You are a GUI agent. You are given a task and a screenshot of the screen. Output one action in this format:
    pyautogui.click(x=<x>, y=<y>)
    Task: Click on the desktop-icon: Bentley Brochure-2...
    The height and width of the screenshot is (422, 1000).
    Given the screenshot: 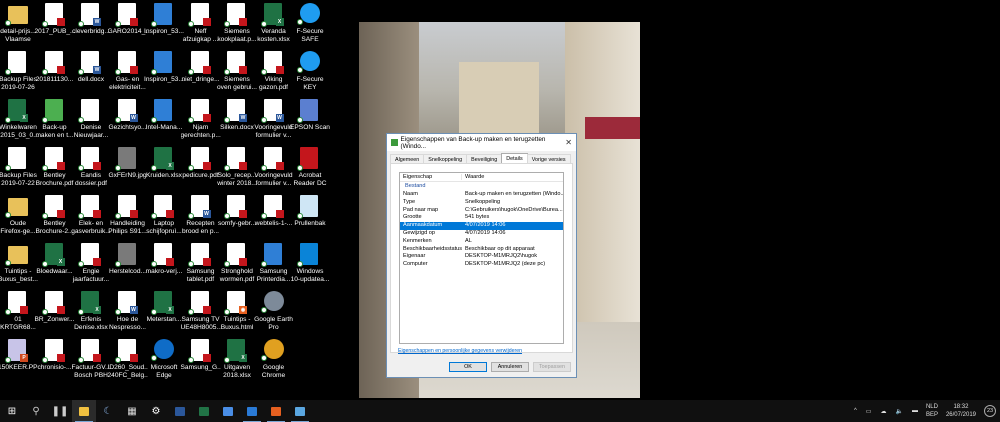 What is the action you would take?
    pyautogui.click(x=54, y=216)
    